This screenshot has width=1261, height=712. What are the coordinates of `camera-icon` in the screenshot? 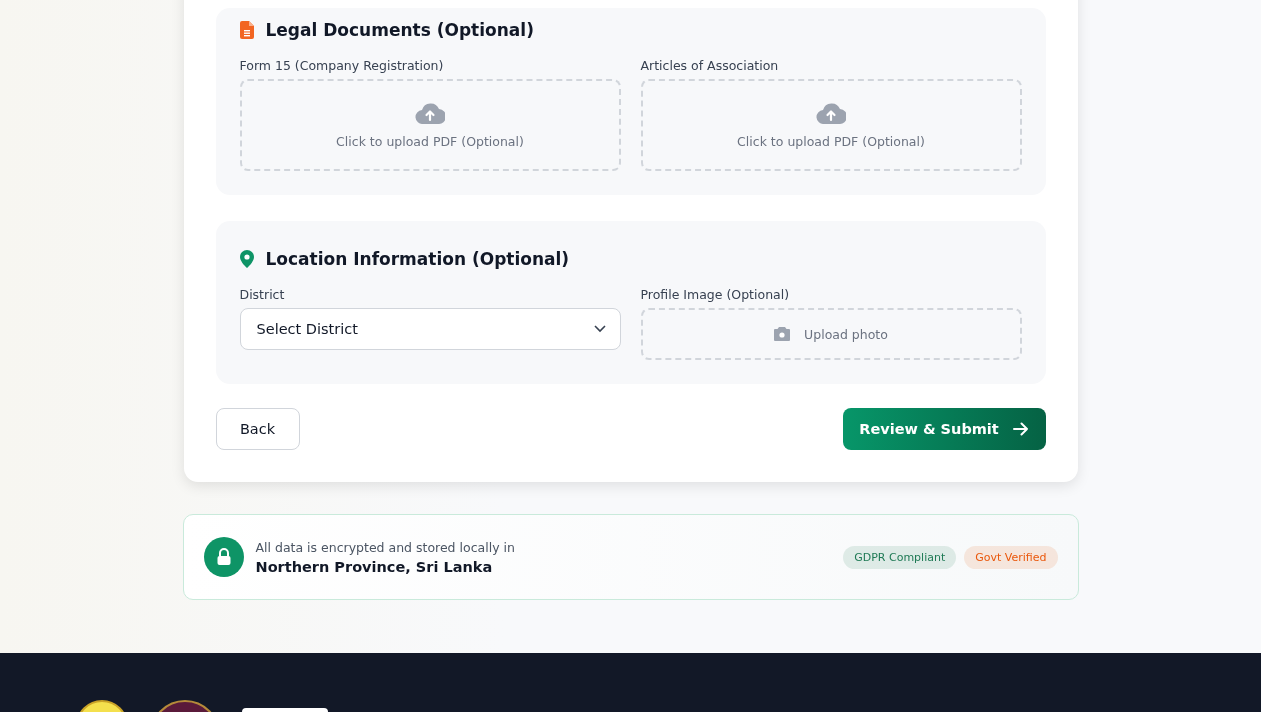 It's located at (782, 334).